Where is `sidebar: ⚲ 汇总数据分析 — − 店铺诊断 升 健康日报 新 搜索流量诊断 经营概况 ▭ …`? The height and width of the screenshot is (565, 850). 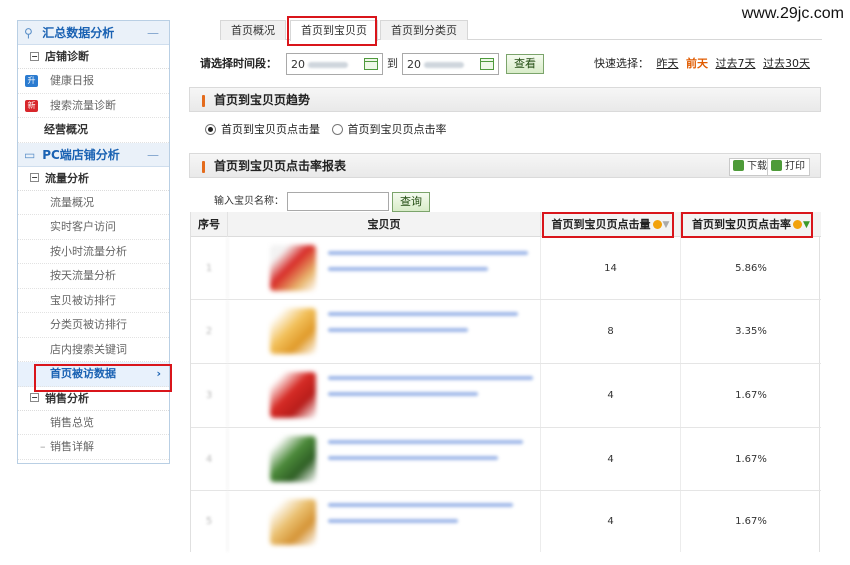
sidebar: ⚲ 汇总数据分析 — − 店铺诊断 升 健康日报 新 搜索流量诊断 经营概况 ▭ … is located at coordinates (93, 242).